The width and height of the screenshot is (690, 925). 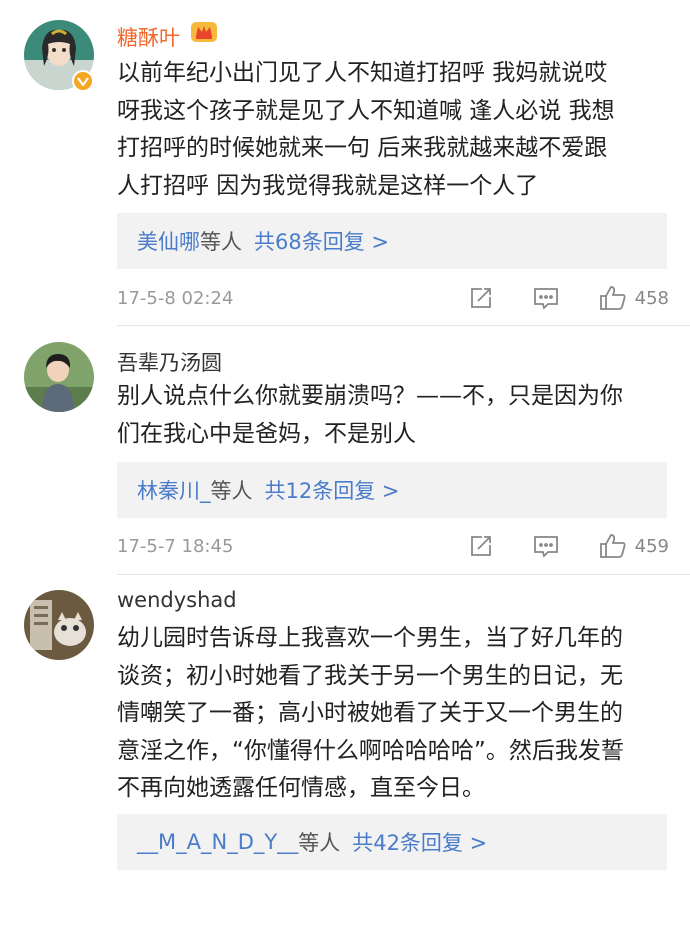 I want to click on comment-line: 人打招呼 因为我觉得我就是这样一个人了, so click(x=328, y=185).